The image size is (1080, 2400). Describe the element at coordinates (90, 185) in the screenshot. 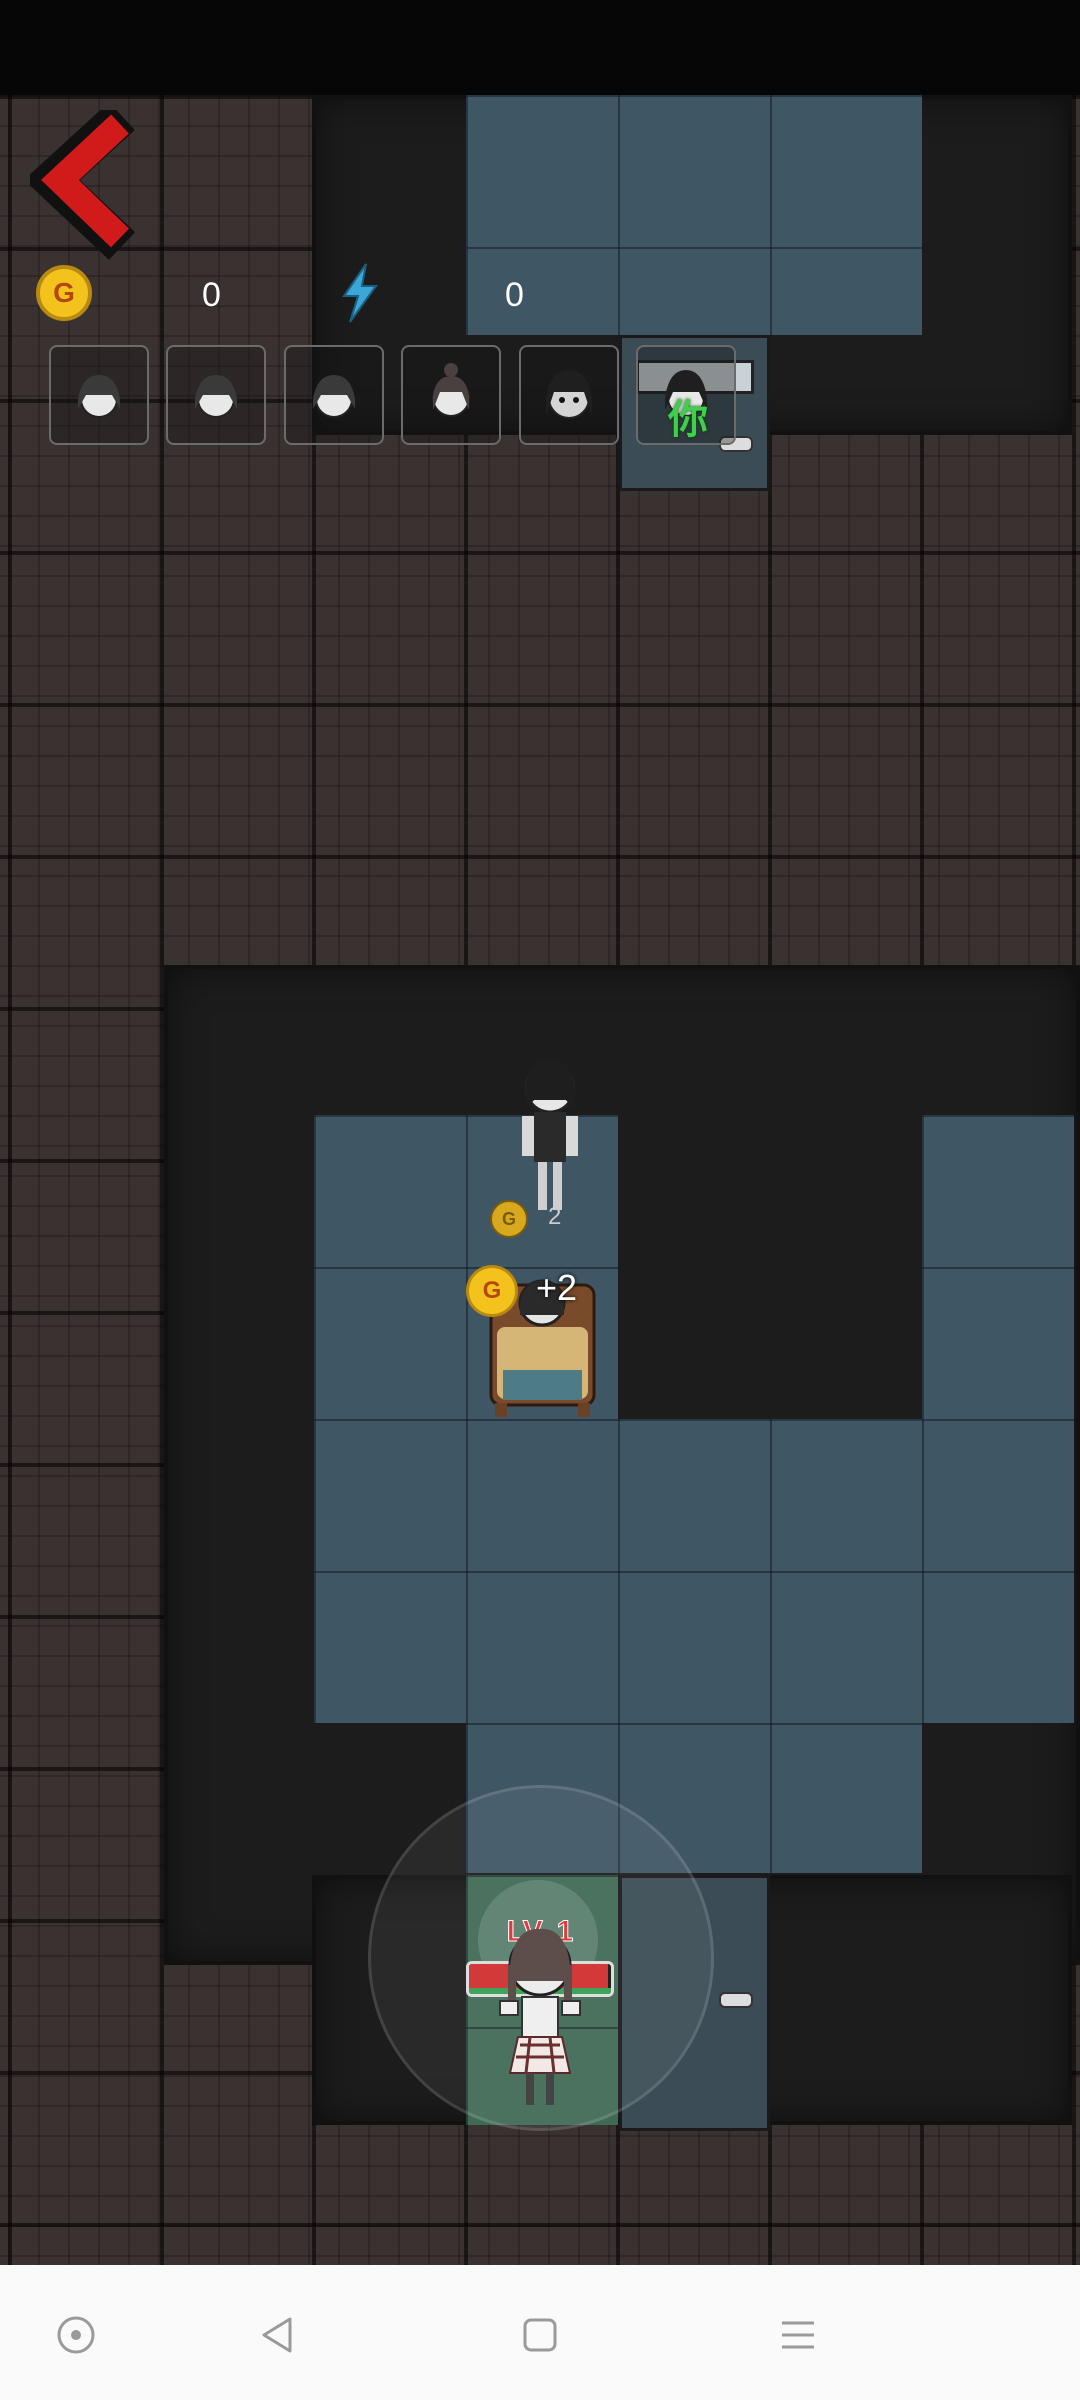

I see `back-arrow-button` at that location.